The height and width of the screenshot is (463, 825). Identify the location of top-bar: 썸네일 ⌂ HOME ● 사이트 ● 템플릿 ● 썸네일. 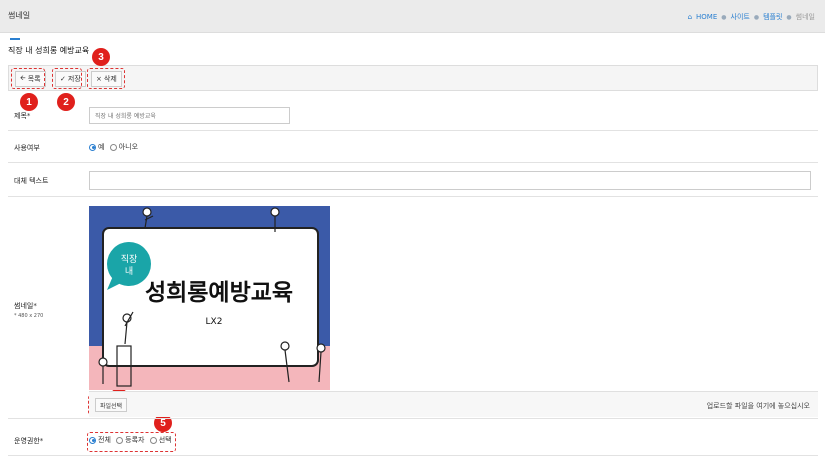
(412, 16).